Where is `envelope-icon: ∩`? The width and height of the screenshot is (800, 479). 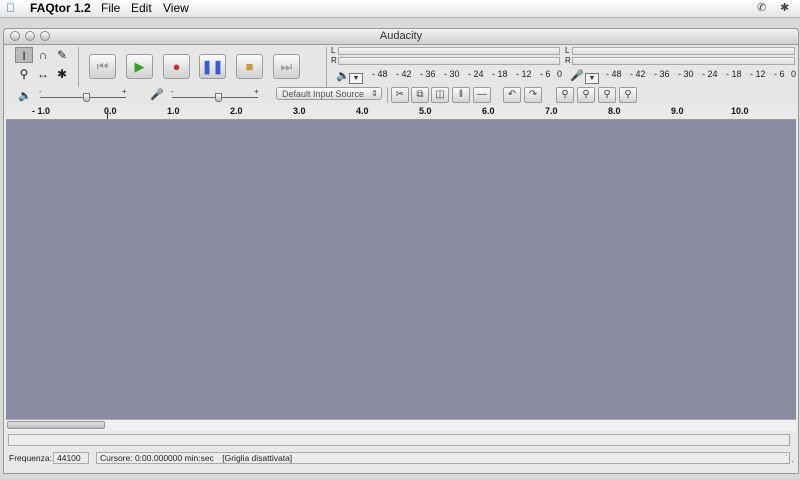
envelope-icon: ∩ is located at coordinates (43, 55).